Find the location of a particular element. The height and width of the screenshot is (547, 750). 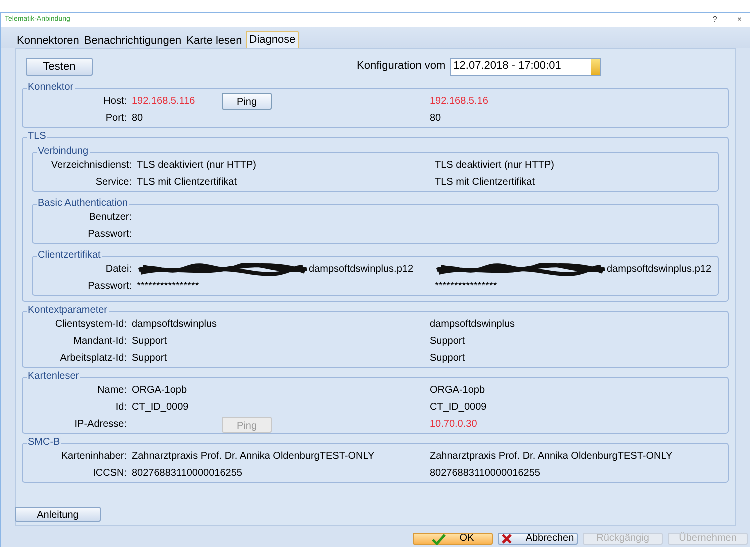

field-value: 192.168.5.116 is located at coordinates (164, 102).